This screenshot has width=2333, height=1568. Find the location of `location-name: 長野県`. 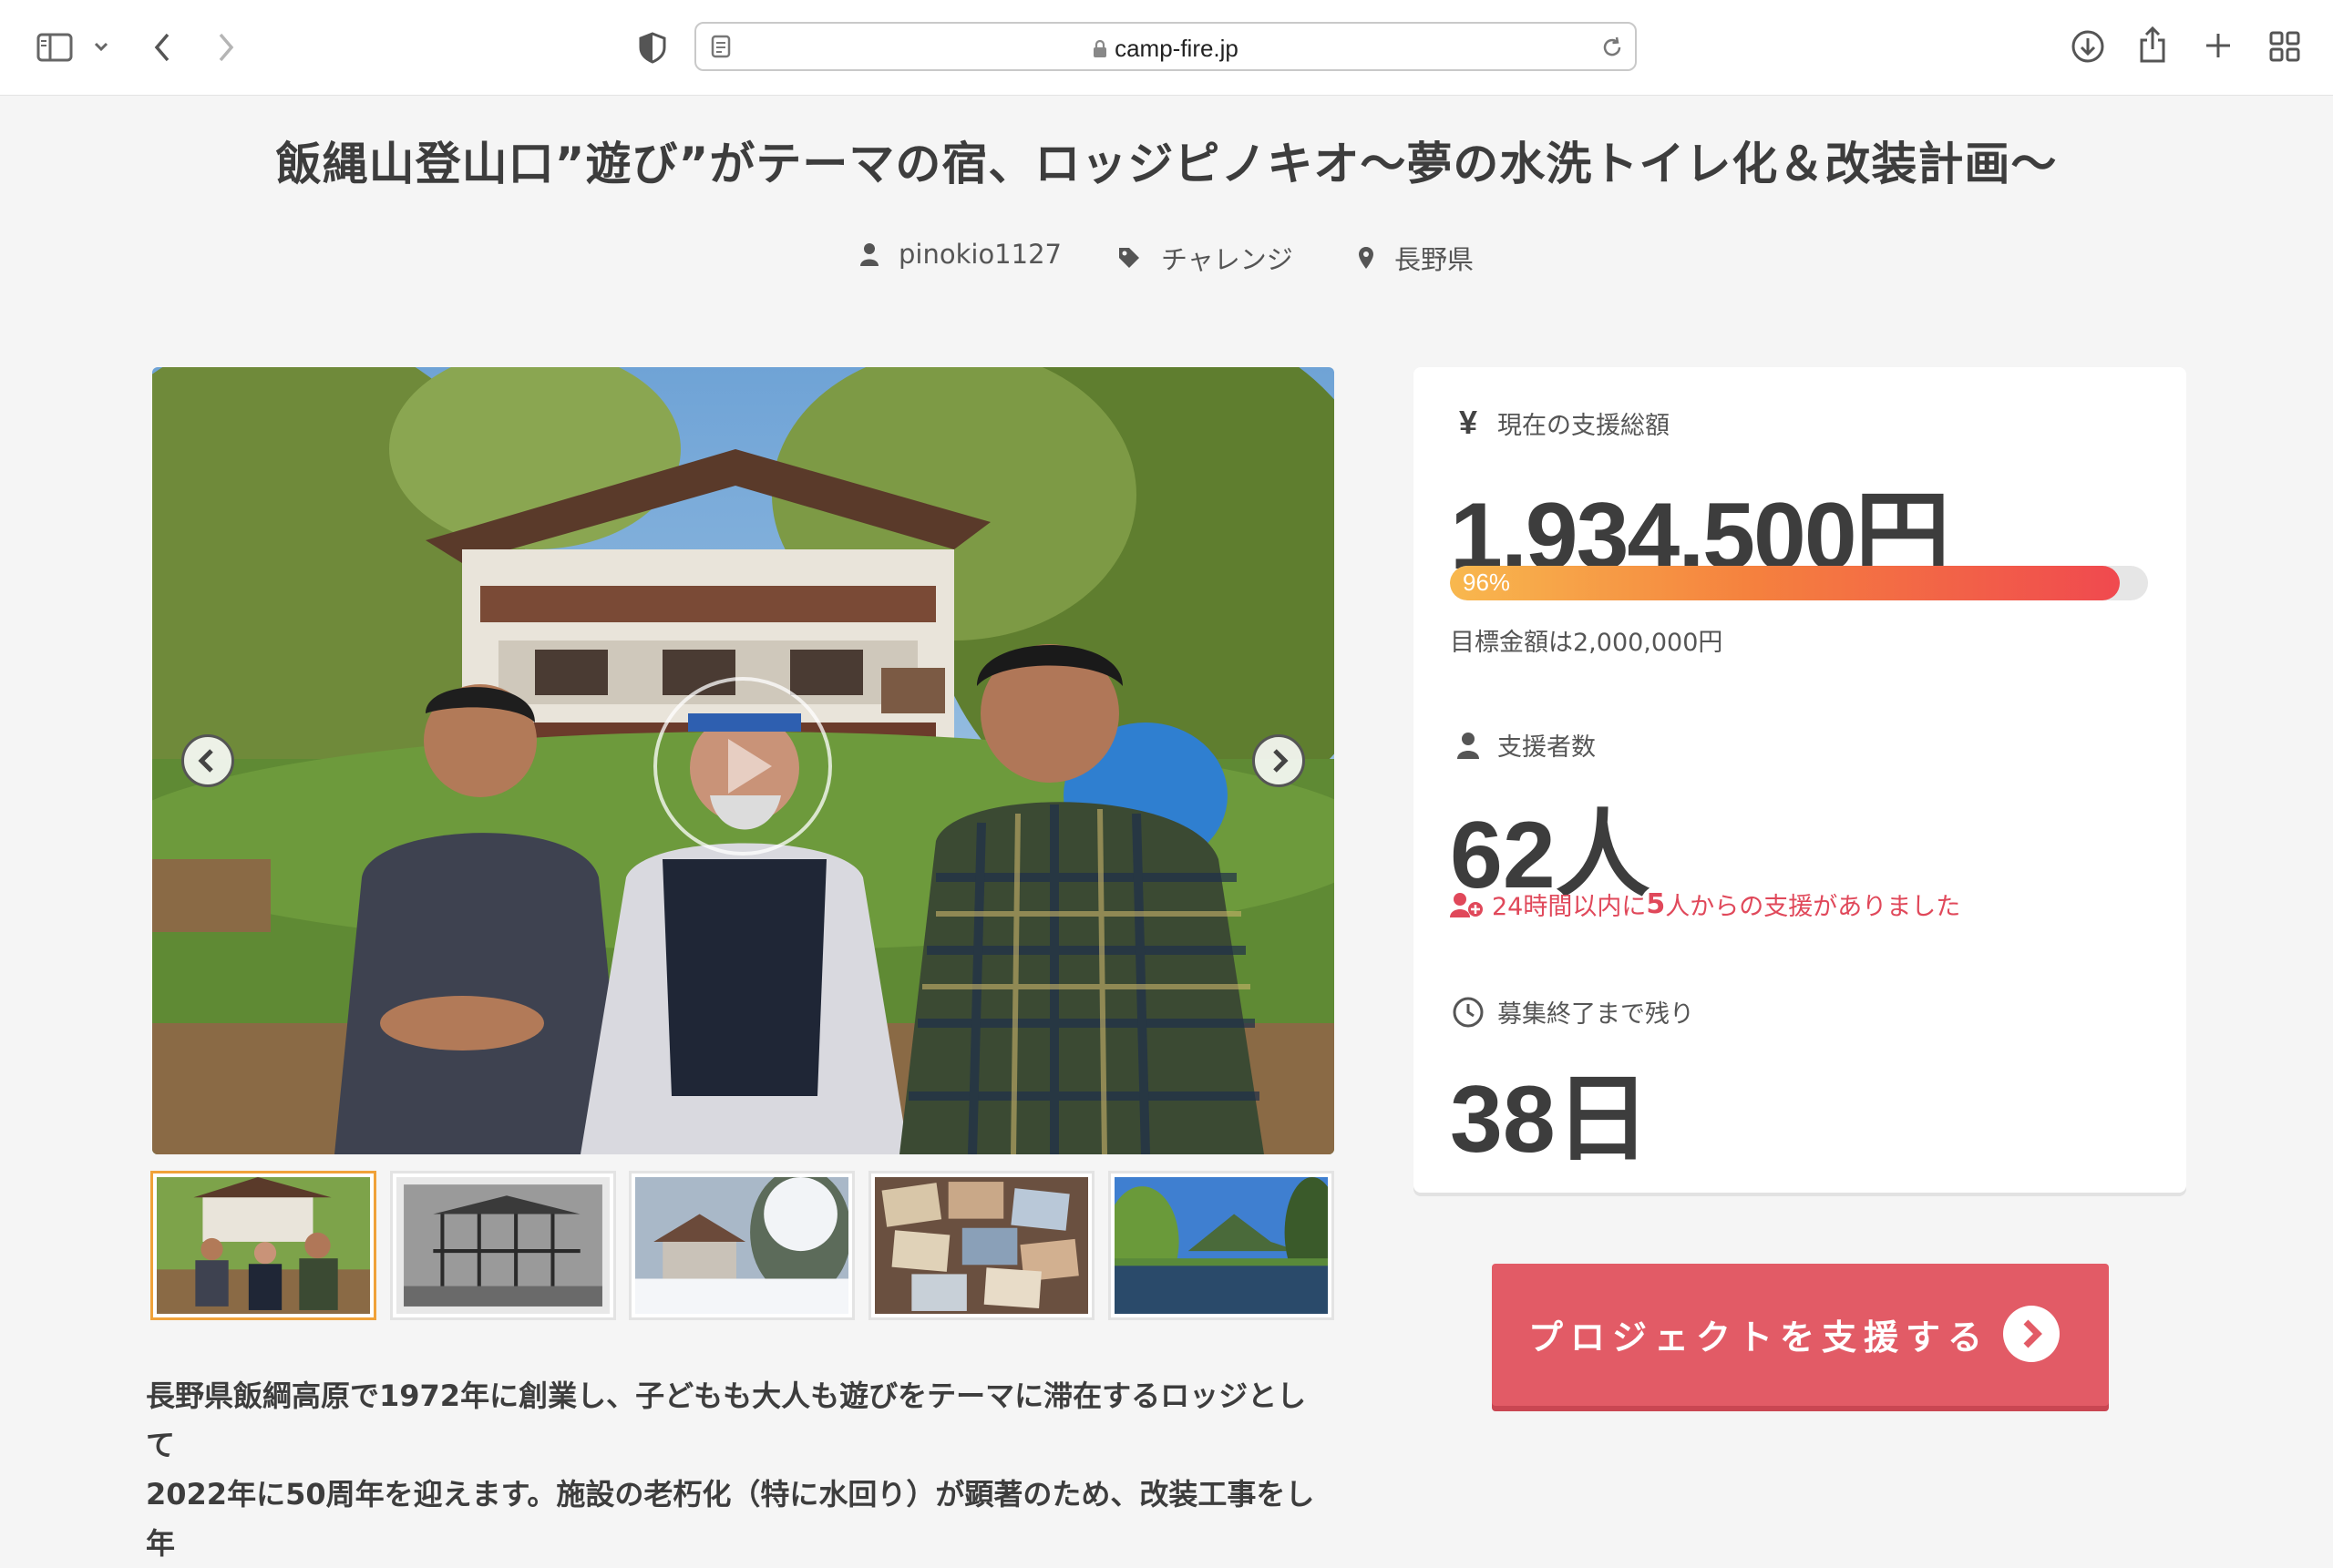

location-name: 長野県 is located at coordinates (1434, 258).